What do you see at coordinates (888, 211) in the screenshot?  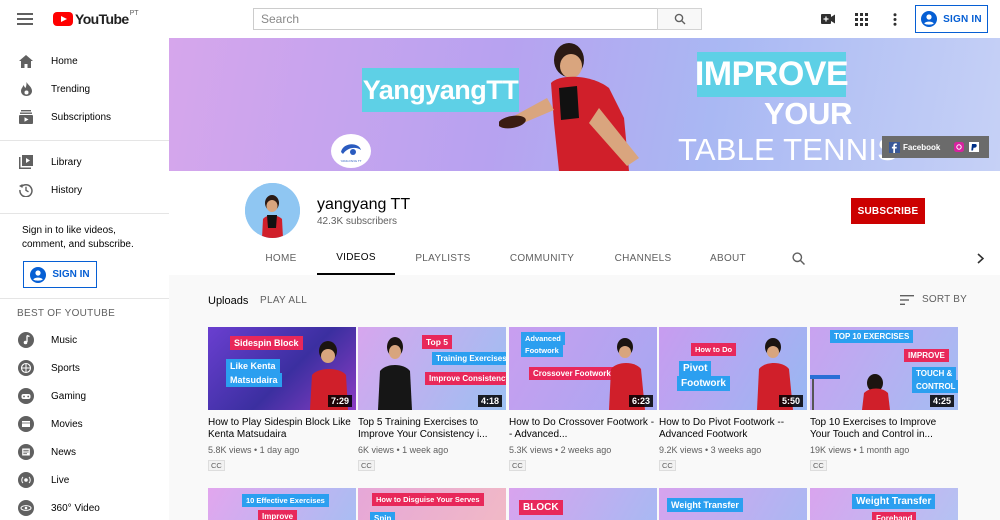 I see `subscribe-button: SUBSCRIBE` at bounding box center [888, 211].